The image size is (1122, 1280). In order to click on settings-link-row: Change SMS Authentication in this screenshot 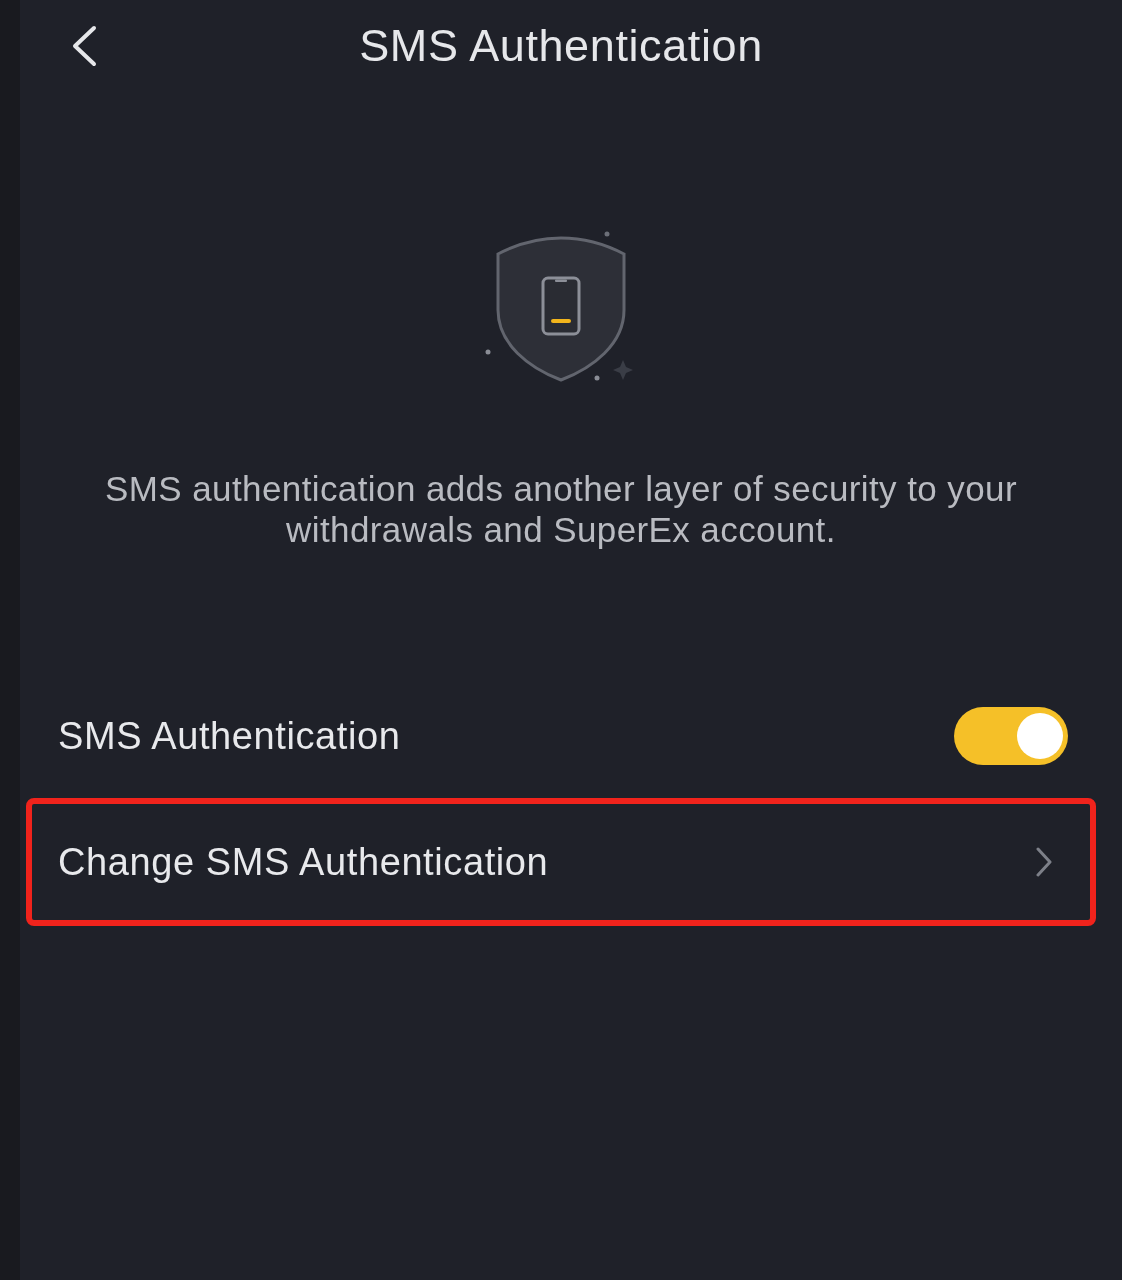, I will do `click(561, 862)`.